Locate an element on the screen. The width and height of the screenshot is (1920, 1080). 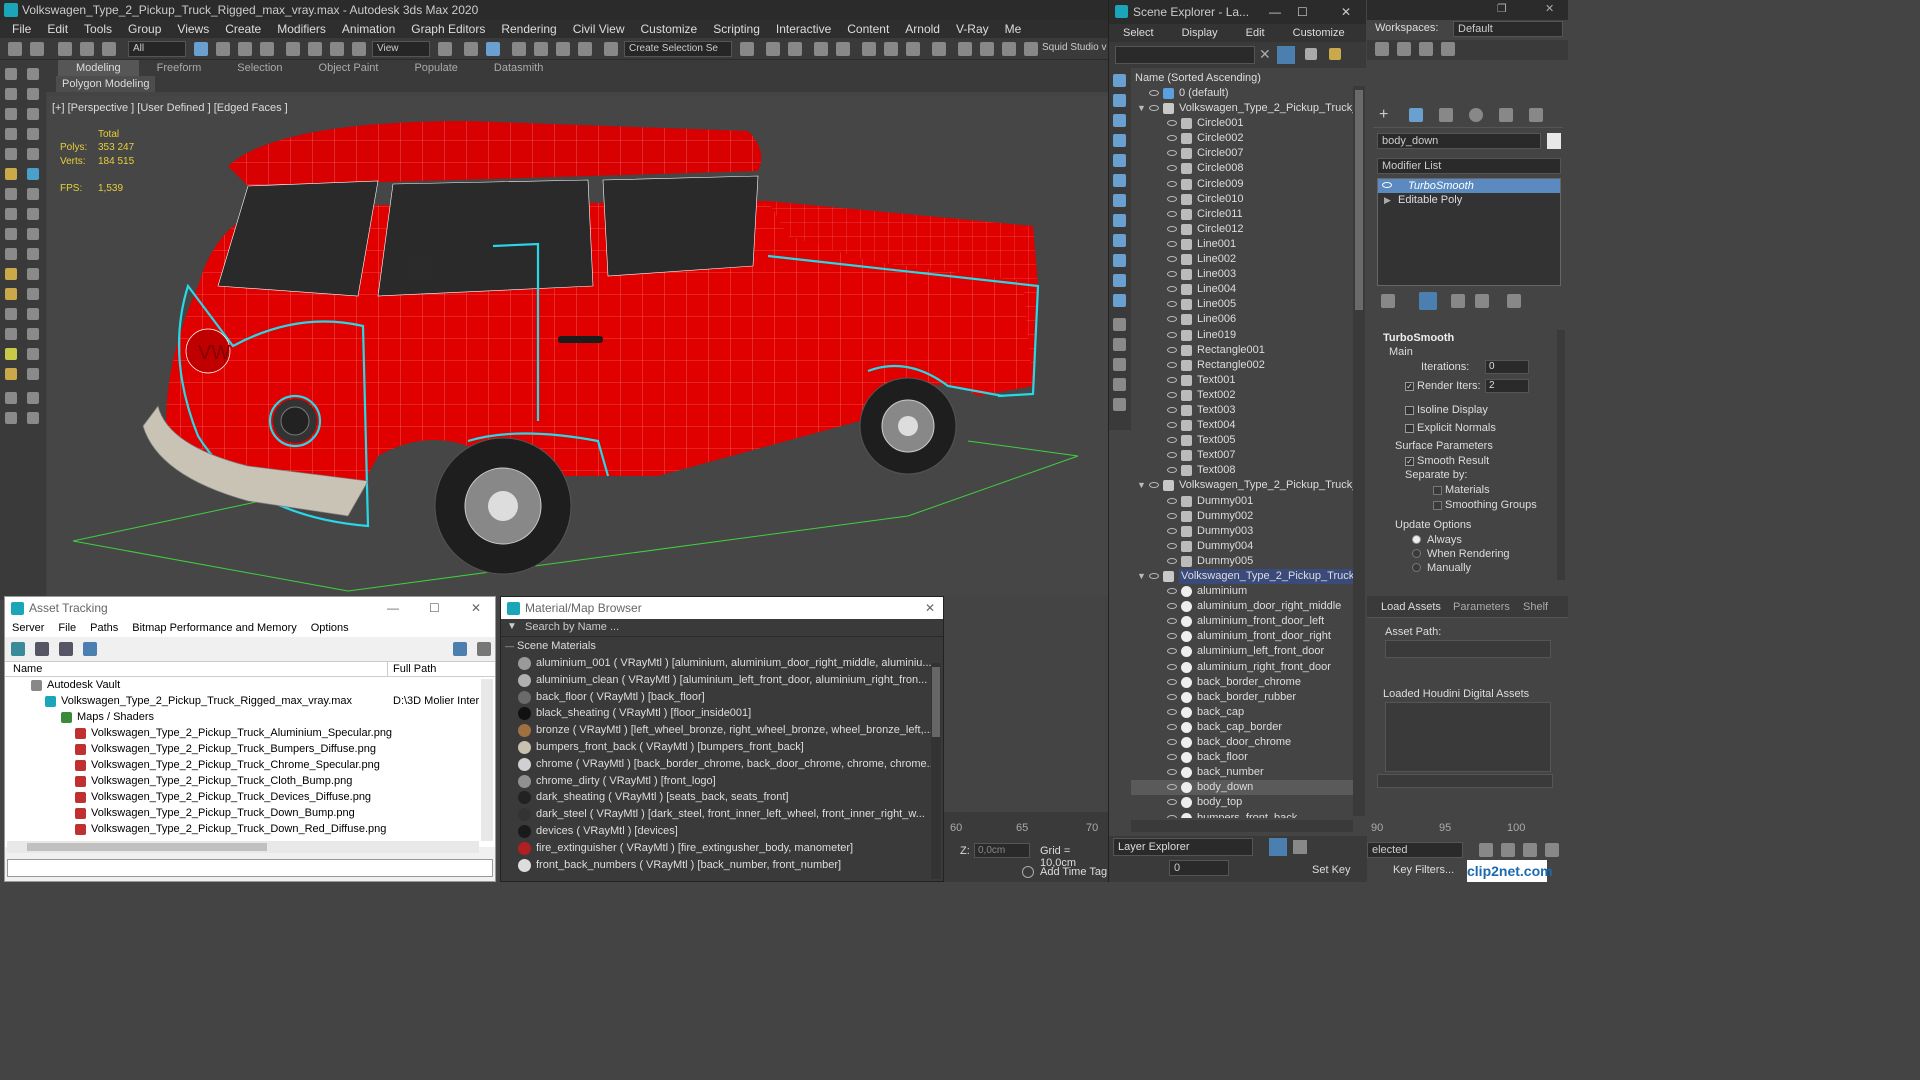
material-scrollbar is located at coordinates (936, 771).